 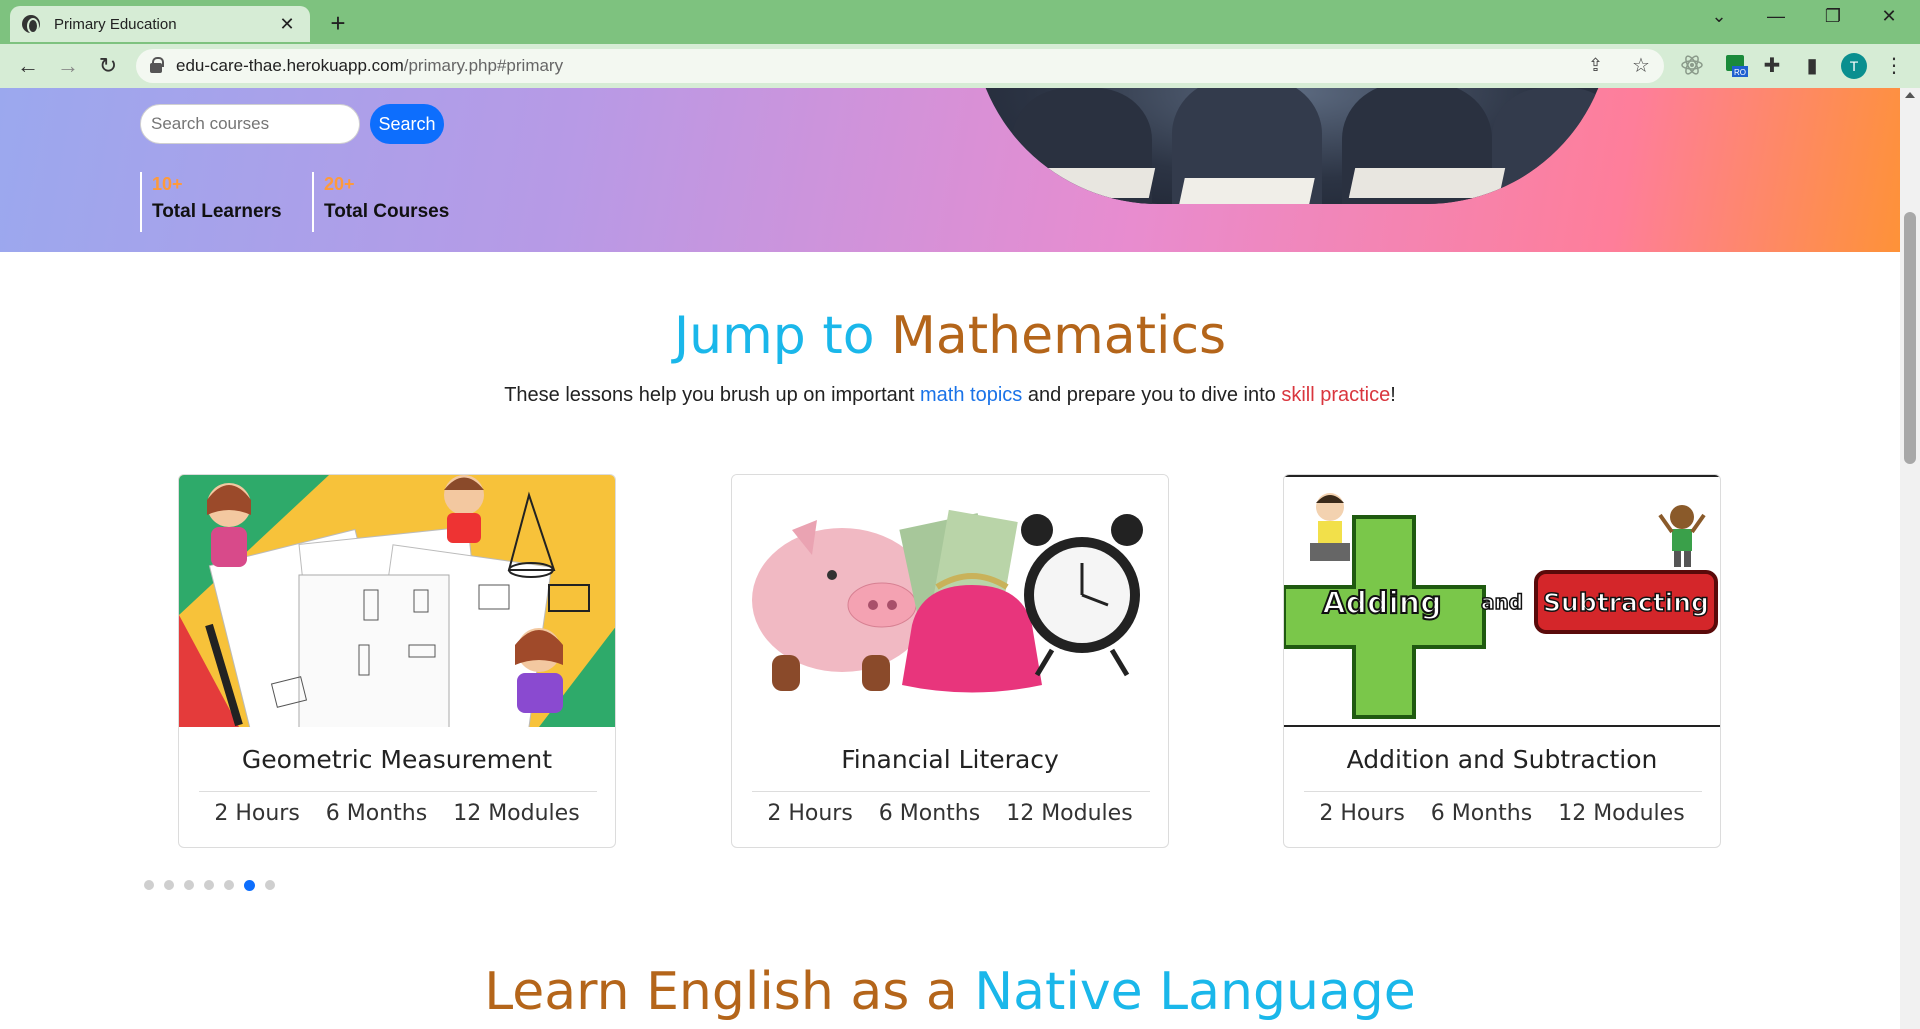 I want to click on title-part: Learn English as a, so click(x=729, y=992).